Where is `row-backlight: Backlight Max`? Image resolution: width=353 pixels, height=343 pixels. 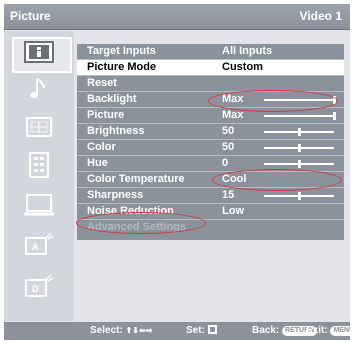 row-backlight: Backlight Max is located at coordinates (210, 100).